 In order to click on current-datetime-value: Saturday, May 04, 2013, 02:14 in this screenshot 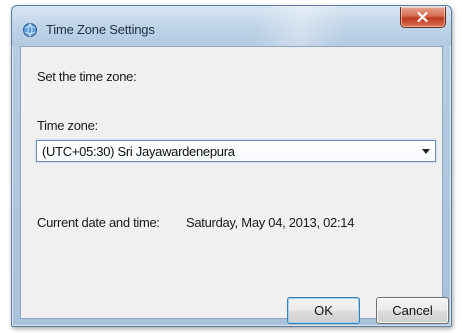, I will do `click(270, 222)`.